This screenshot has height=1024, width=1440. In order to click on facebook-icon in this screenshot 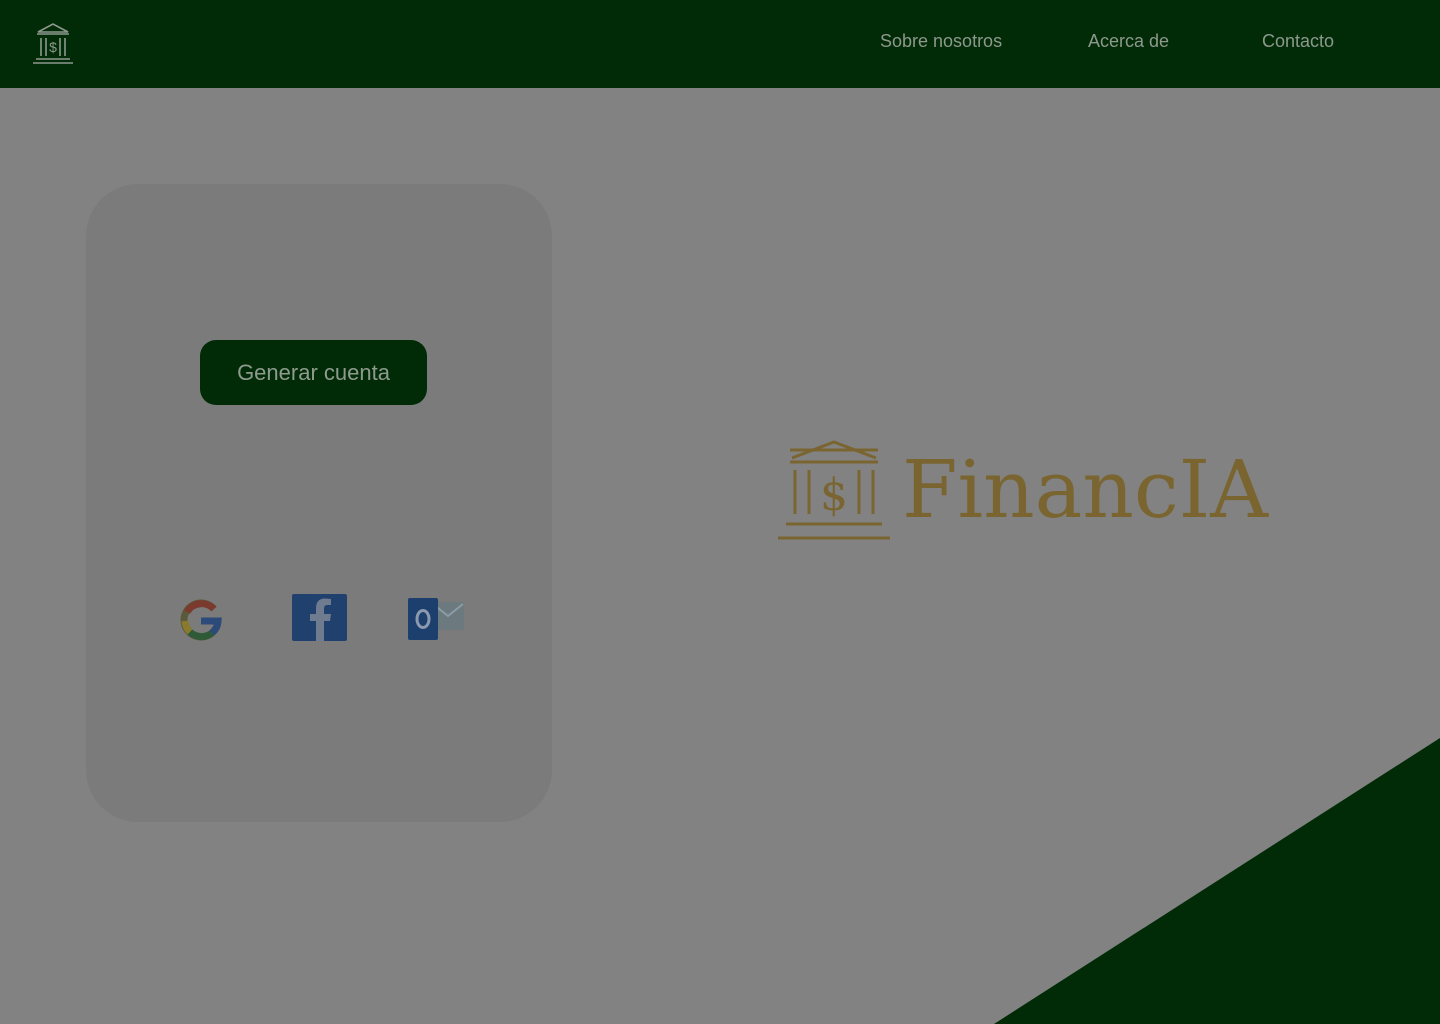, I will do `click(320, 618)`.